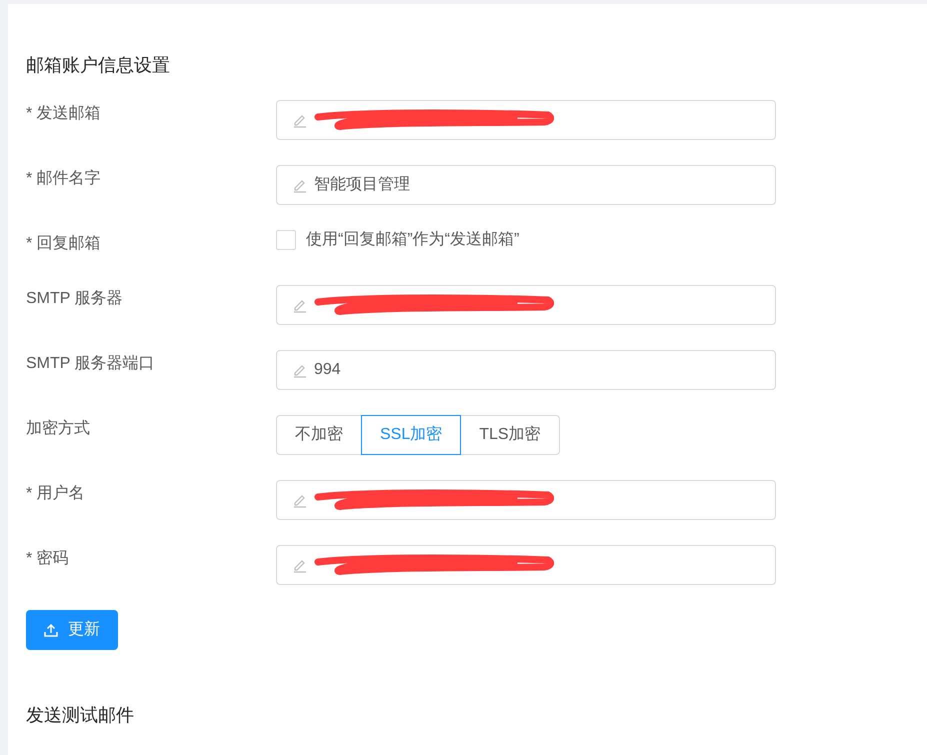 The width and height of the screenshot is (927, 755). What do you see at coordinates (51, 630) in the screenshot?
I see `upload-icon` at bounding box center [51, 630].